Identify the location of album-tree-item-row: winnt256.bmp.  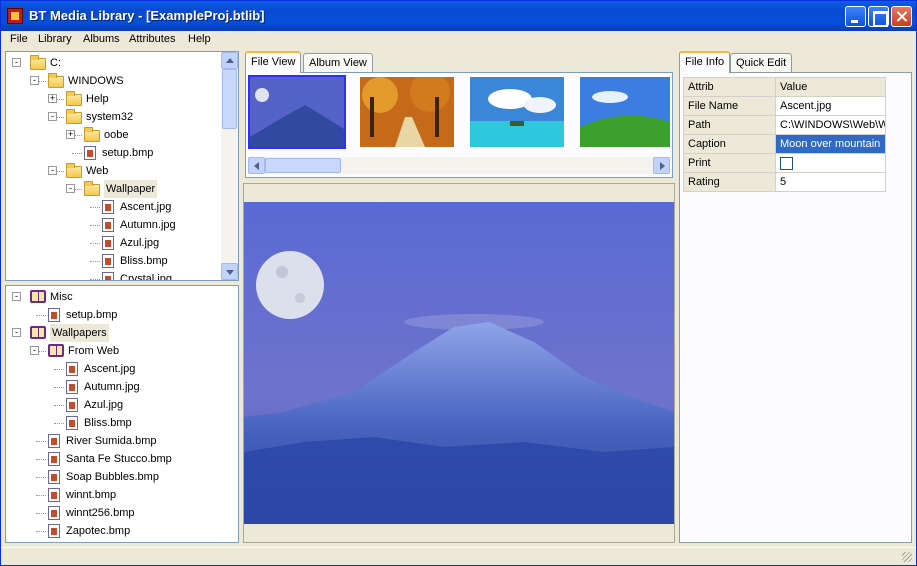
(122, 513).